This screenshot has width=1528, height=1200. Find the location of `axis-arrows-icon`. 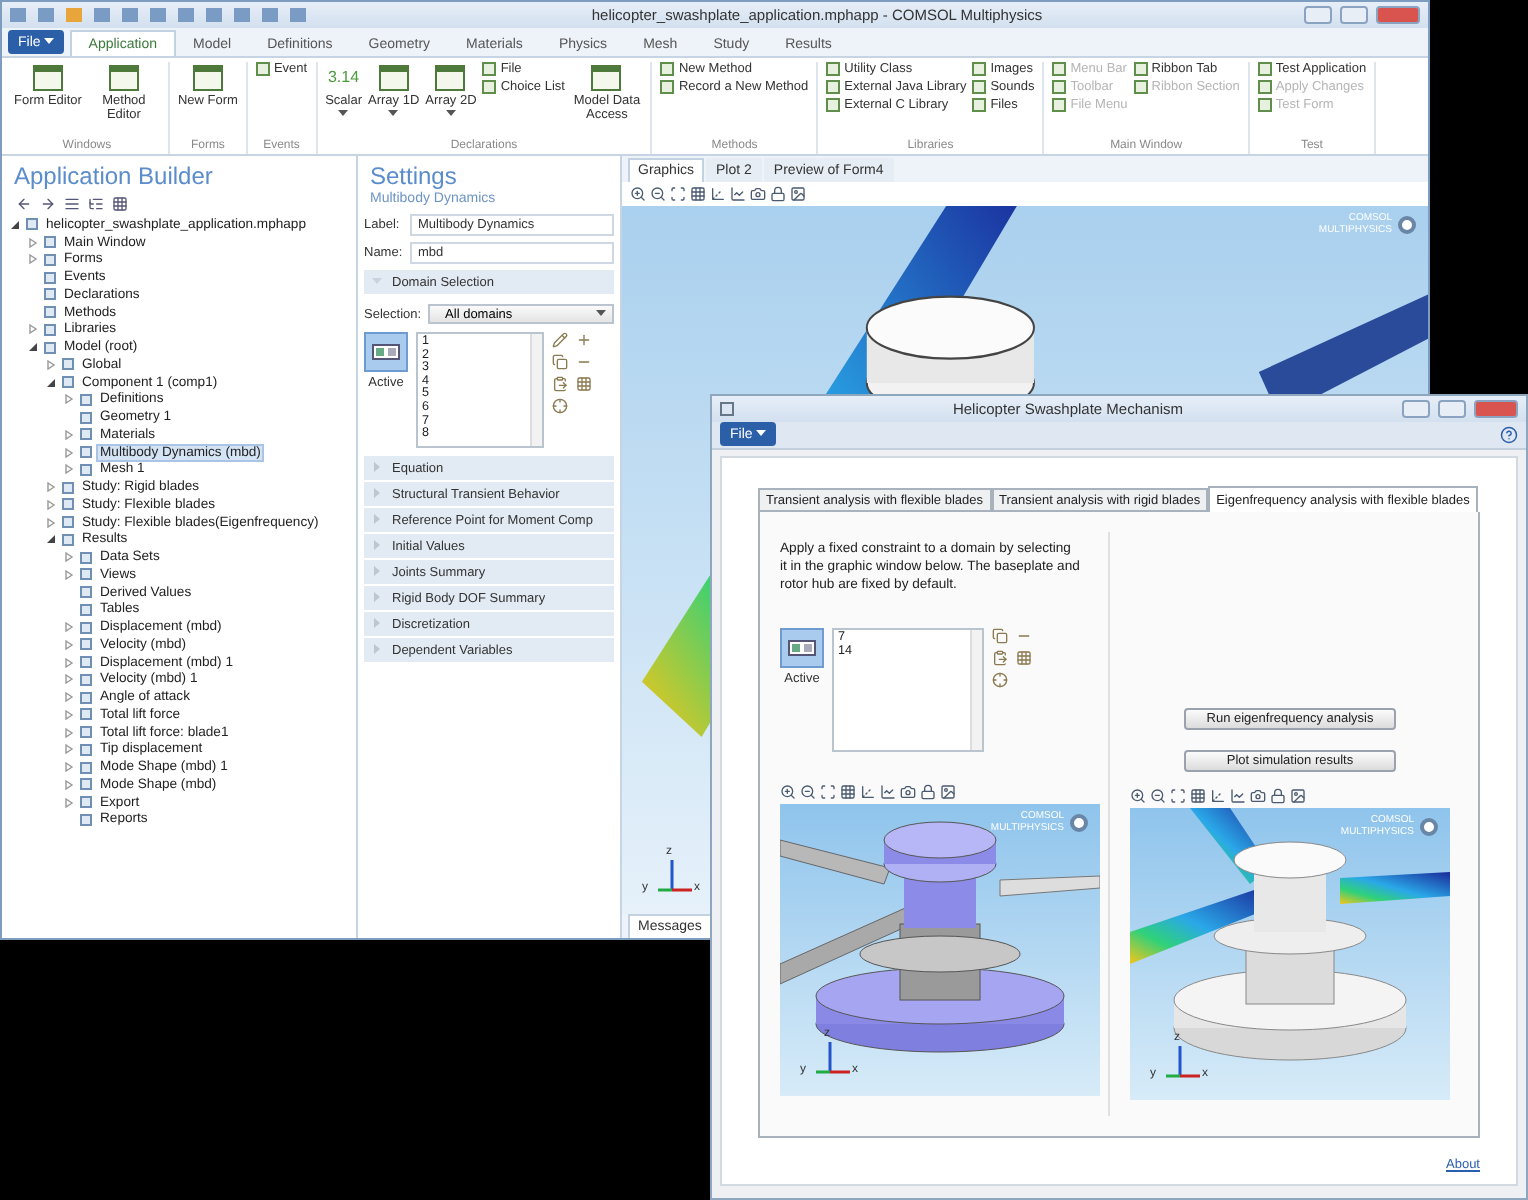

axis-arrows-icon is located at coordinates (832, 1056).